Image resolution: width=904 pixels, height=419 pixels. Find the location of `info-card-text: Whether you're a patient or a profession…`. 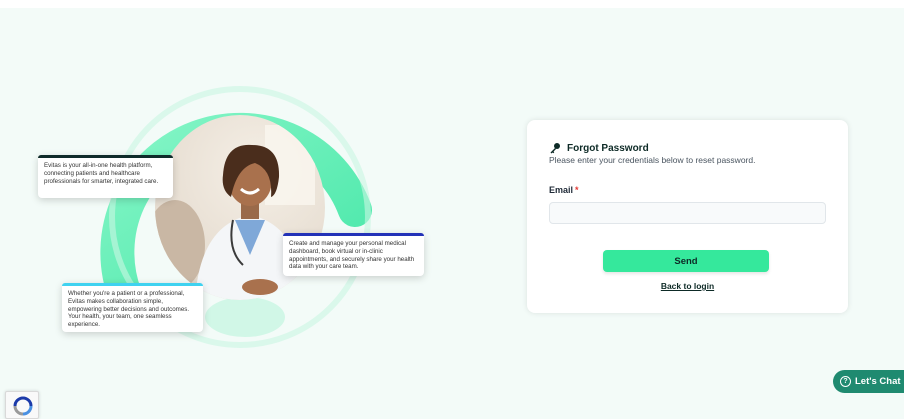

info-card-text: Whether you're a patient or a profession… is located at coordinates (129, 309).